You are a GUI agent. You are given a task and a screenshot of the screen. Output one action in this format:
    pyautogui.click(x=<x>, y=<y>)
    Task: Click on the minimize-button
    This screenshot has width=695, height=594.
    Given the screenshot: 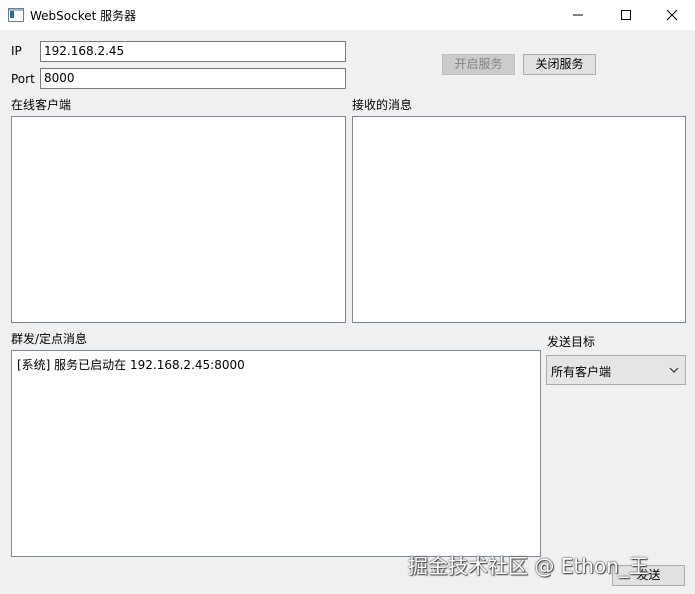 What is the action you would take?
    pyautogui.click(x=578, y=15)
    